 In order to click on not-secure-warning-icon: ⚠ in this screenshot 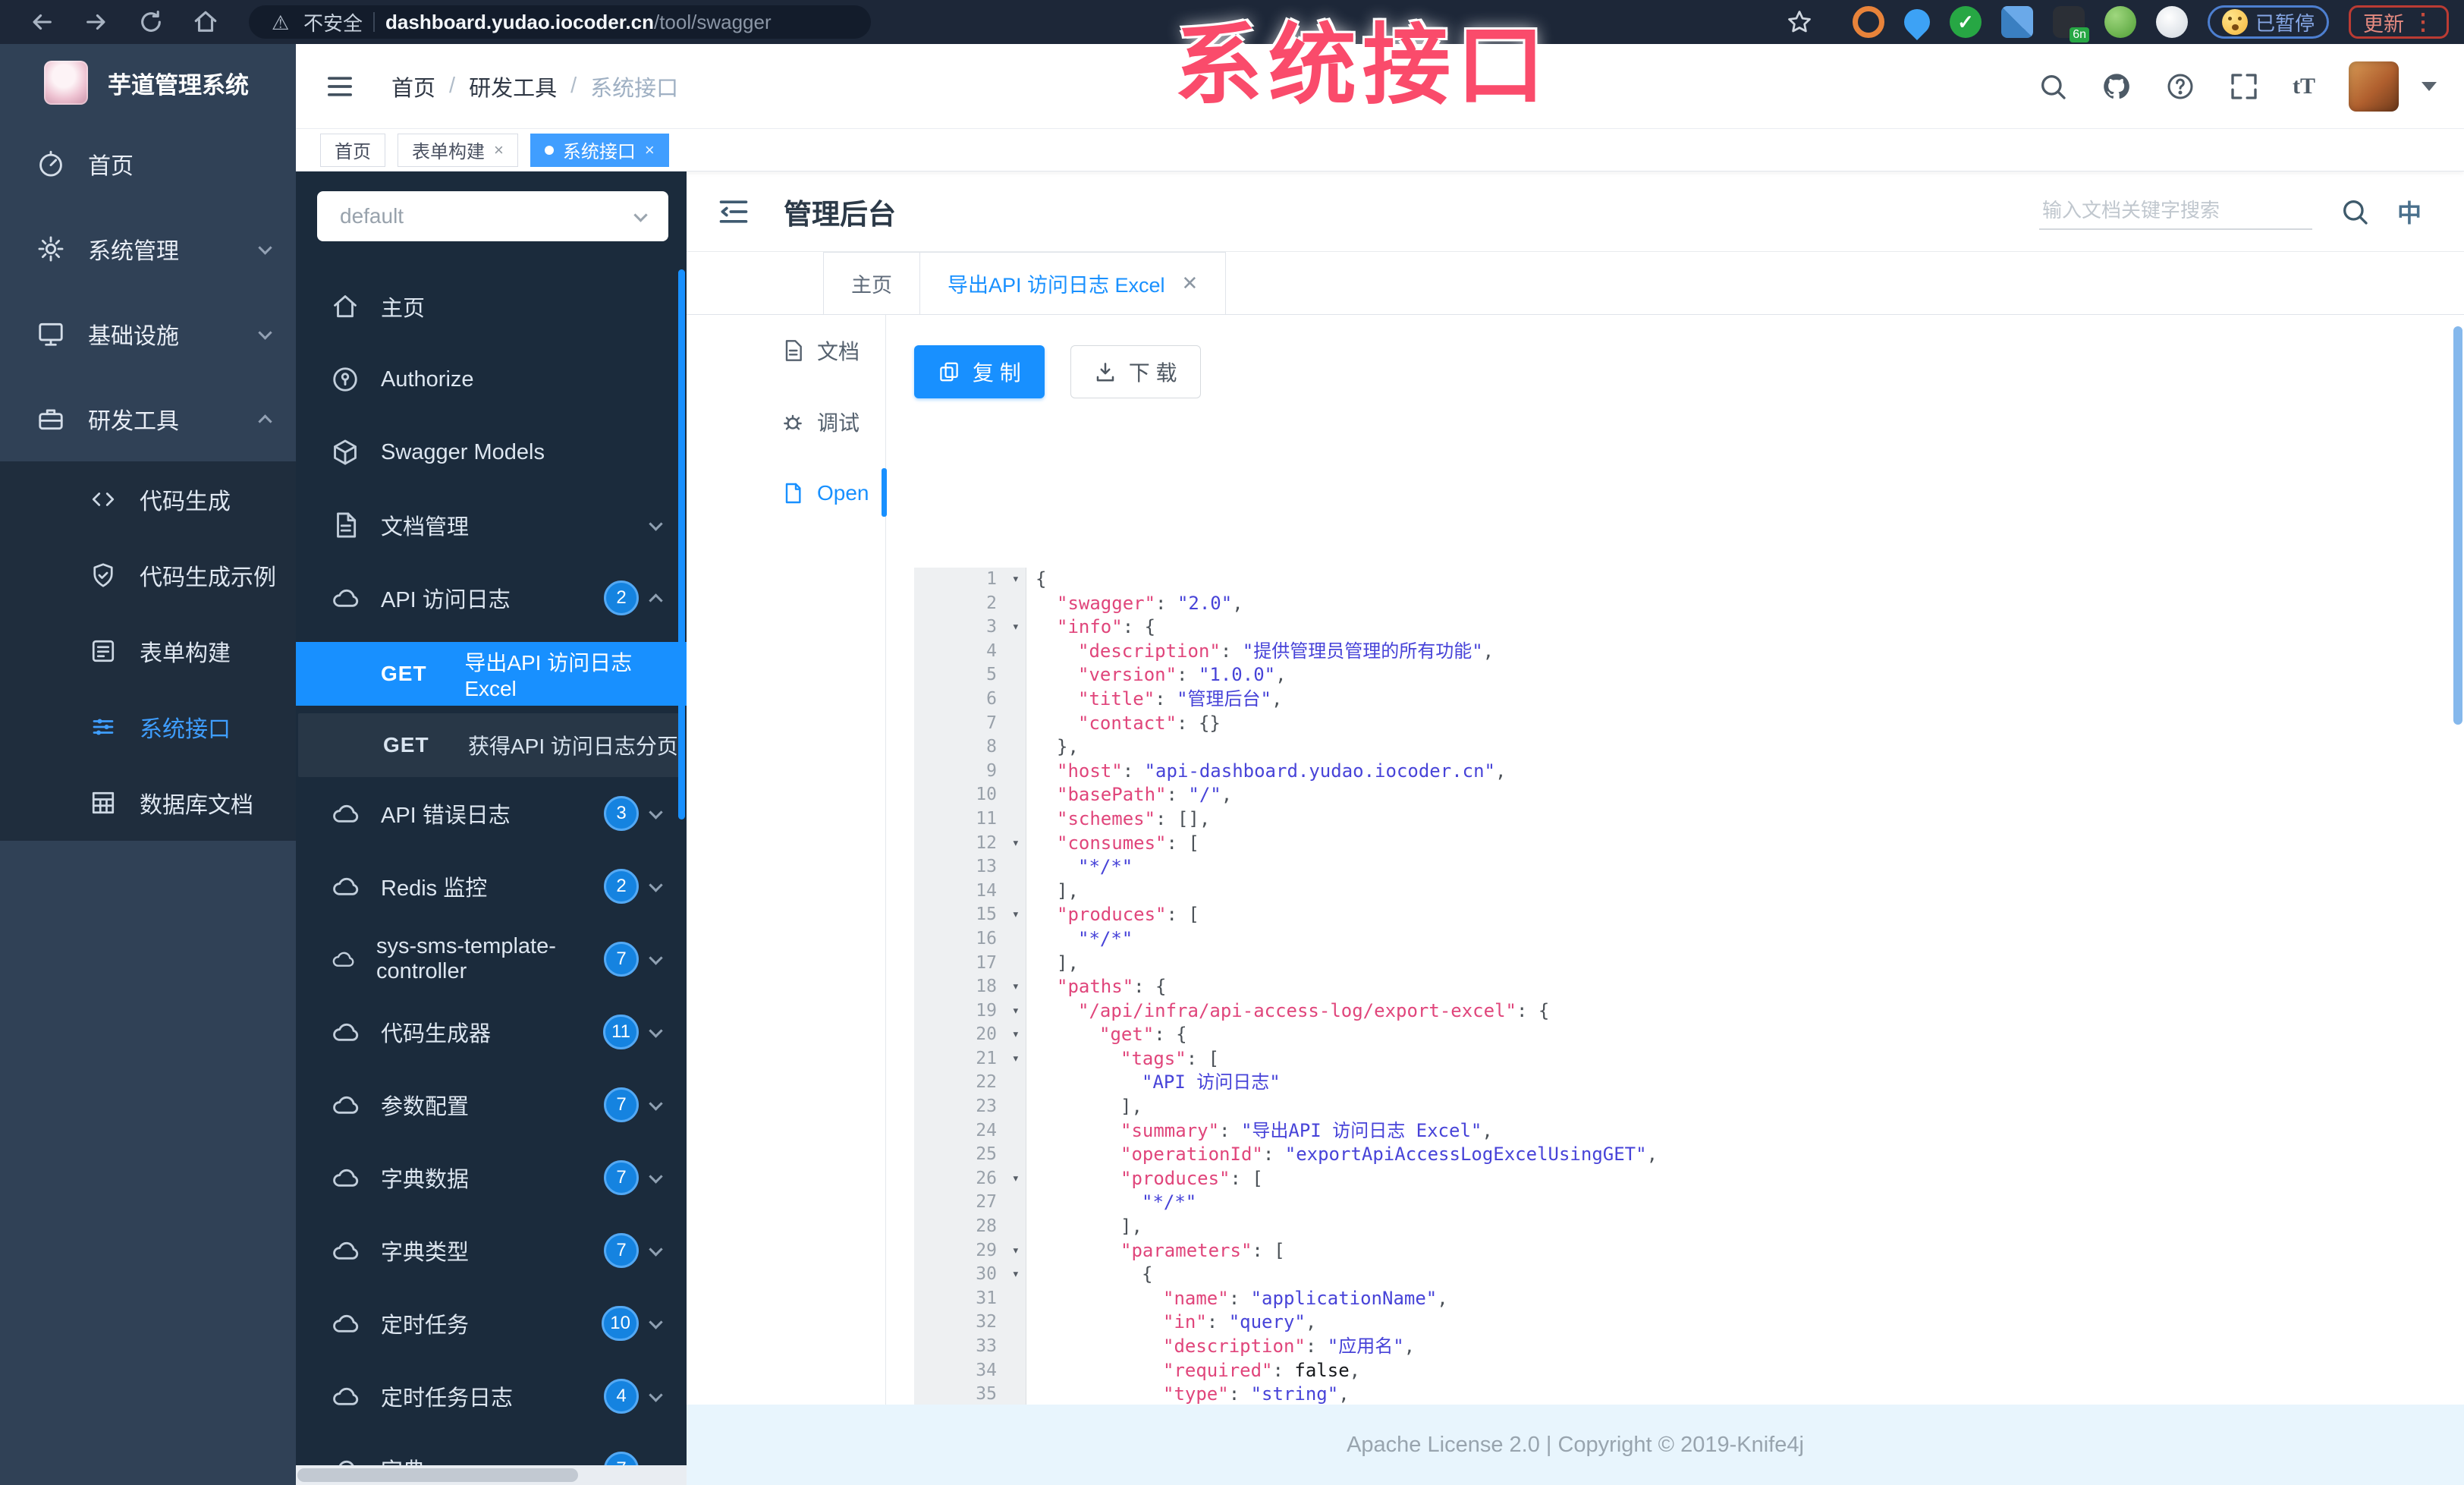, I will do `click(281, 22)`.